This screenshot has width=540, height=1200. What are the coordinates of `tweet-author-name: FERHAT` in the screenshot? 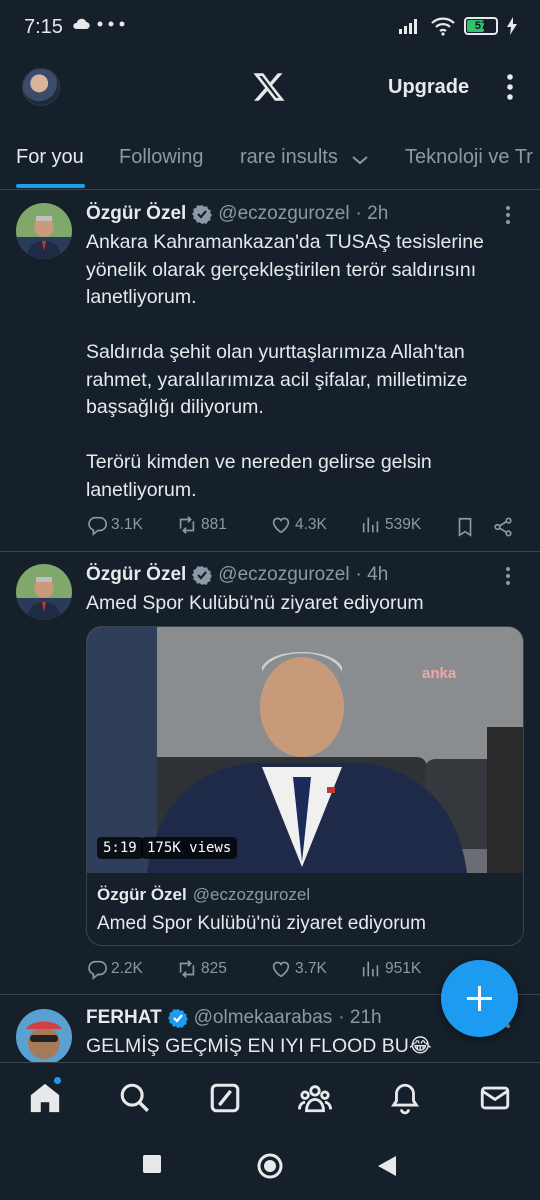 It's located at (124, 1018).